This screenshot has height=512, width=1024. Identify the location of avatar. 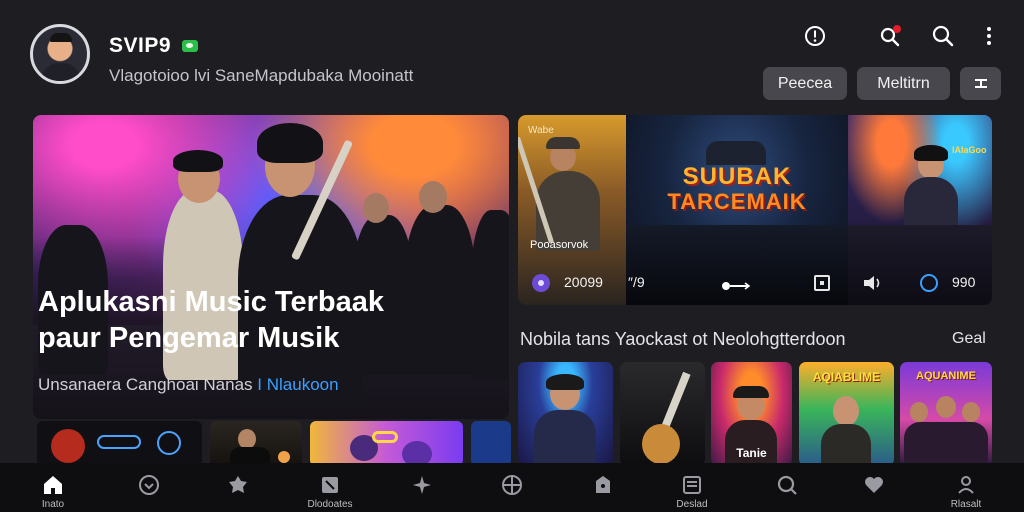
(60, 54).